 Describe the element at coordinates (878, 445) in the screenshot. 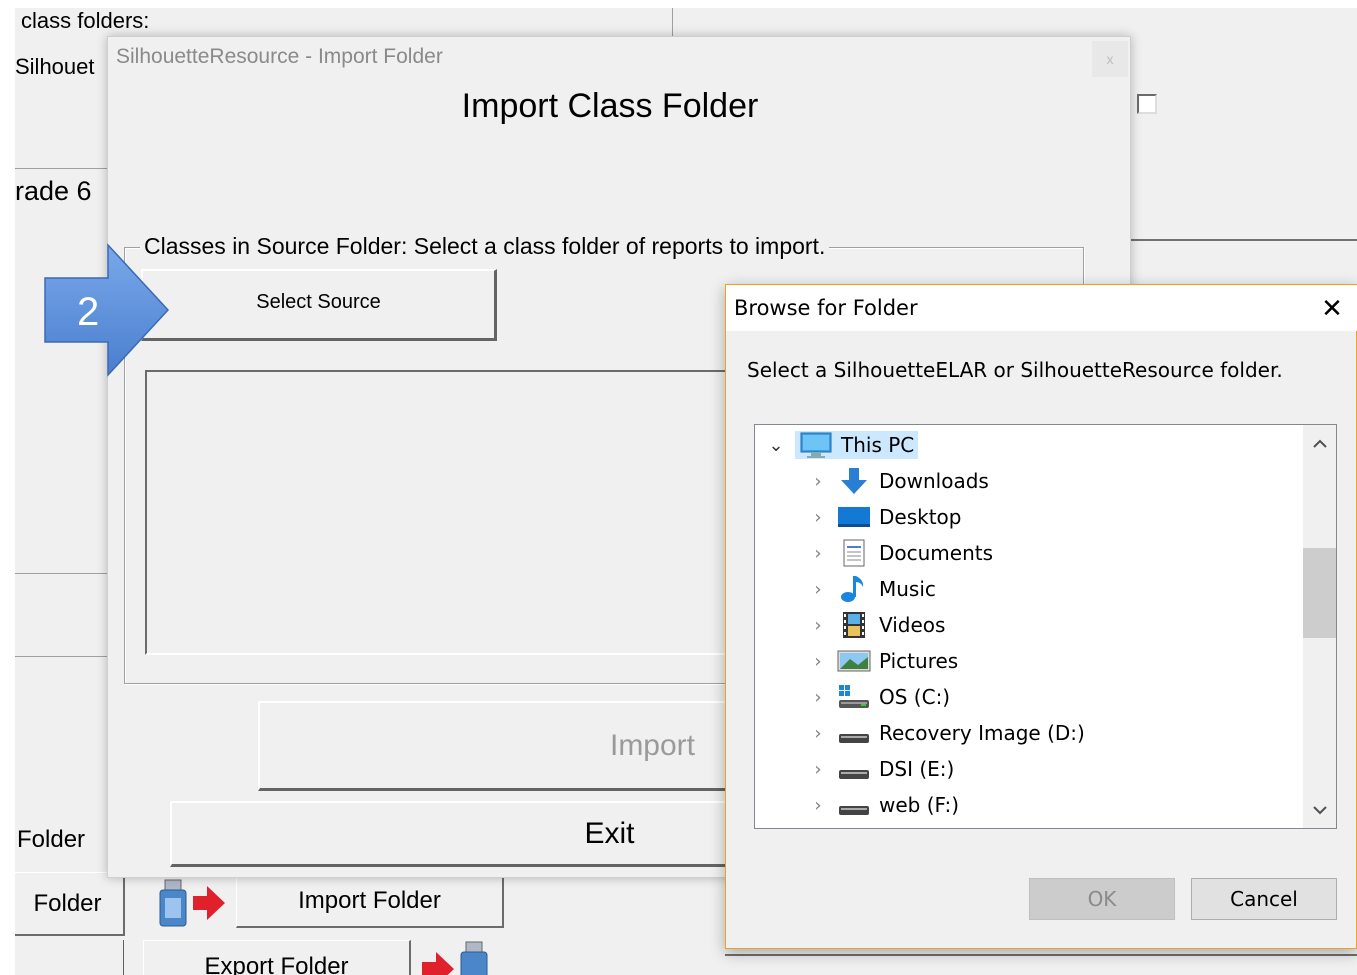

I see `tree-item-label: This PC` at that location.